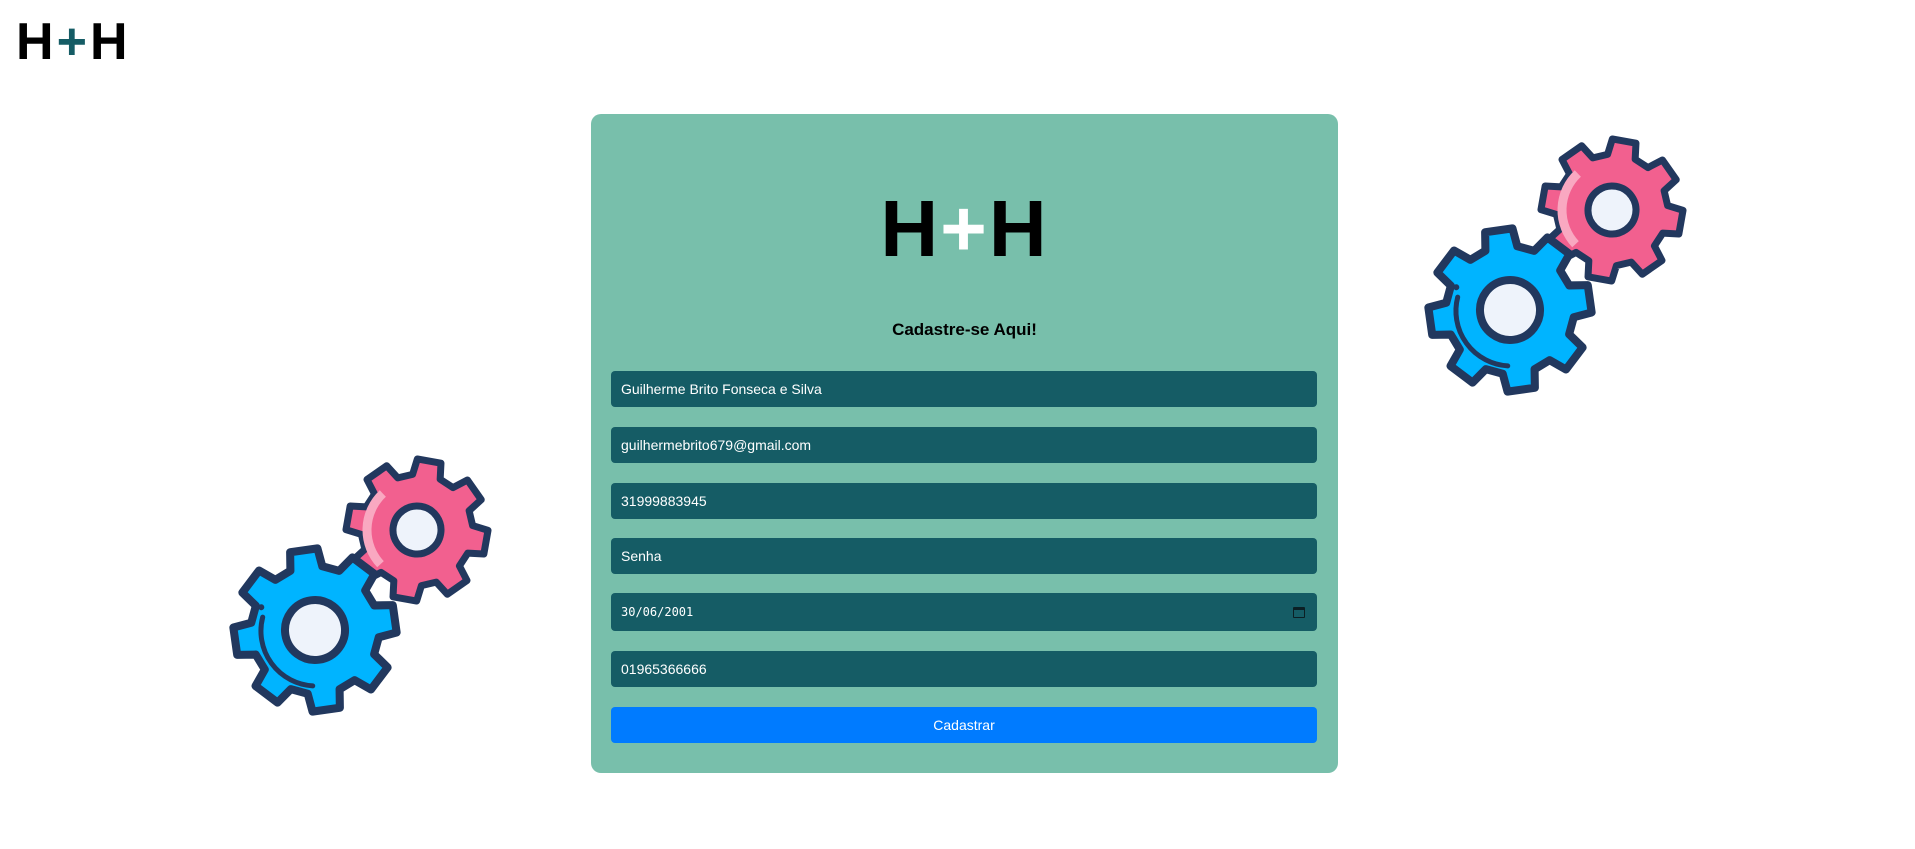  I want to click on document-field-value: 01965366666, so click(664, 669).